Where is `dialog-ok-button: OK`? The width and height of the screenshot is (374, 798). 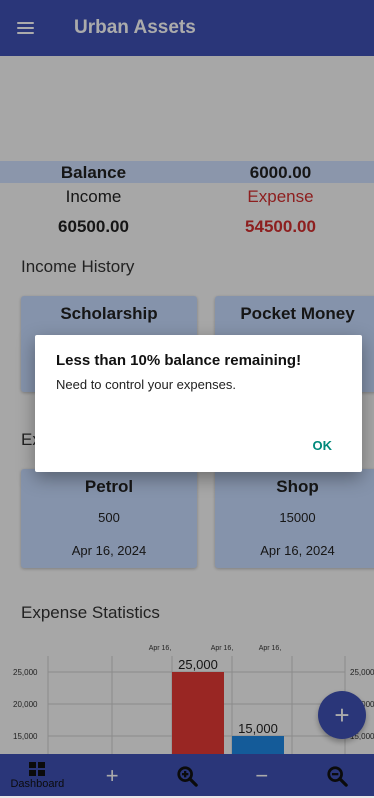 dialog-ok-button: OK is located at coordinates (323, 445).